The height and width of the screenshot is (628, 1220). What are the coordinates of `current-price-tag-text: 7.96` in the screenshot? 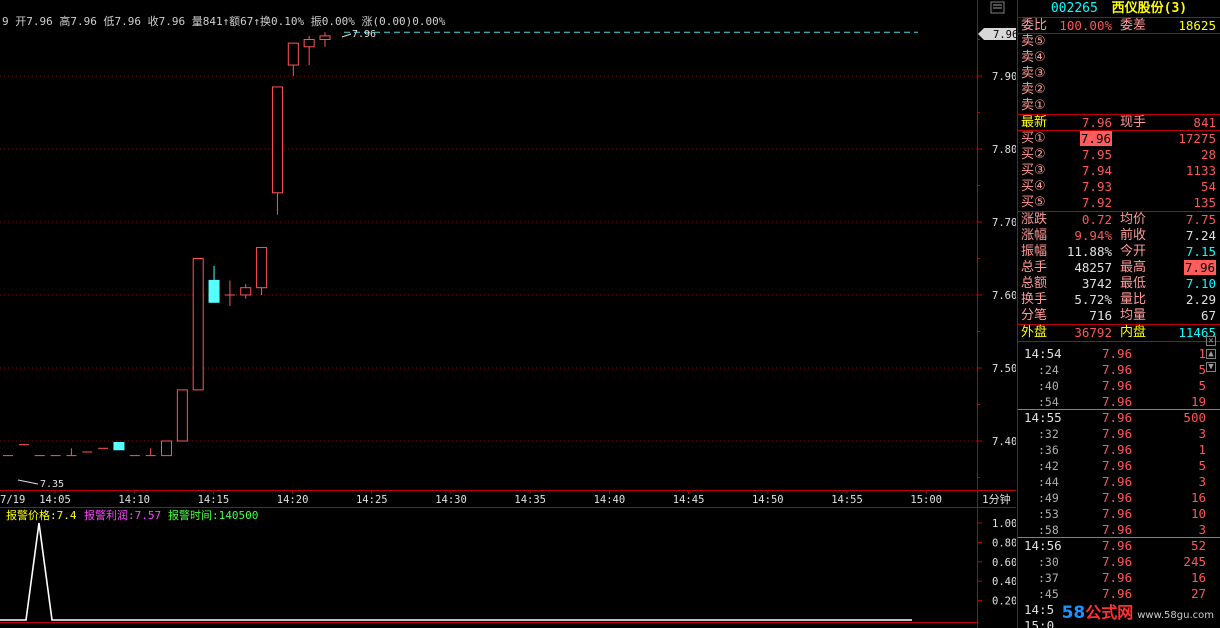 It's located at (1004, 35).